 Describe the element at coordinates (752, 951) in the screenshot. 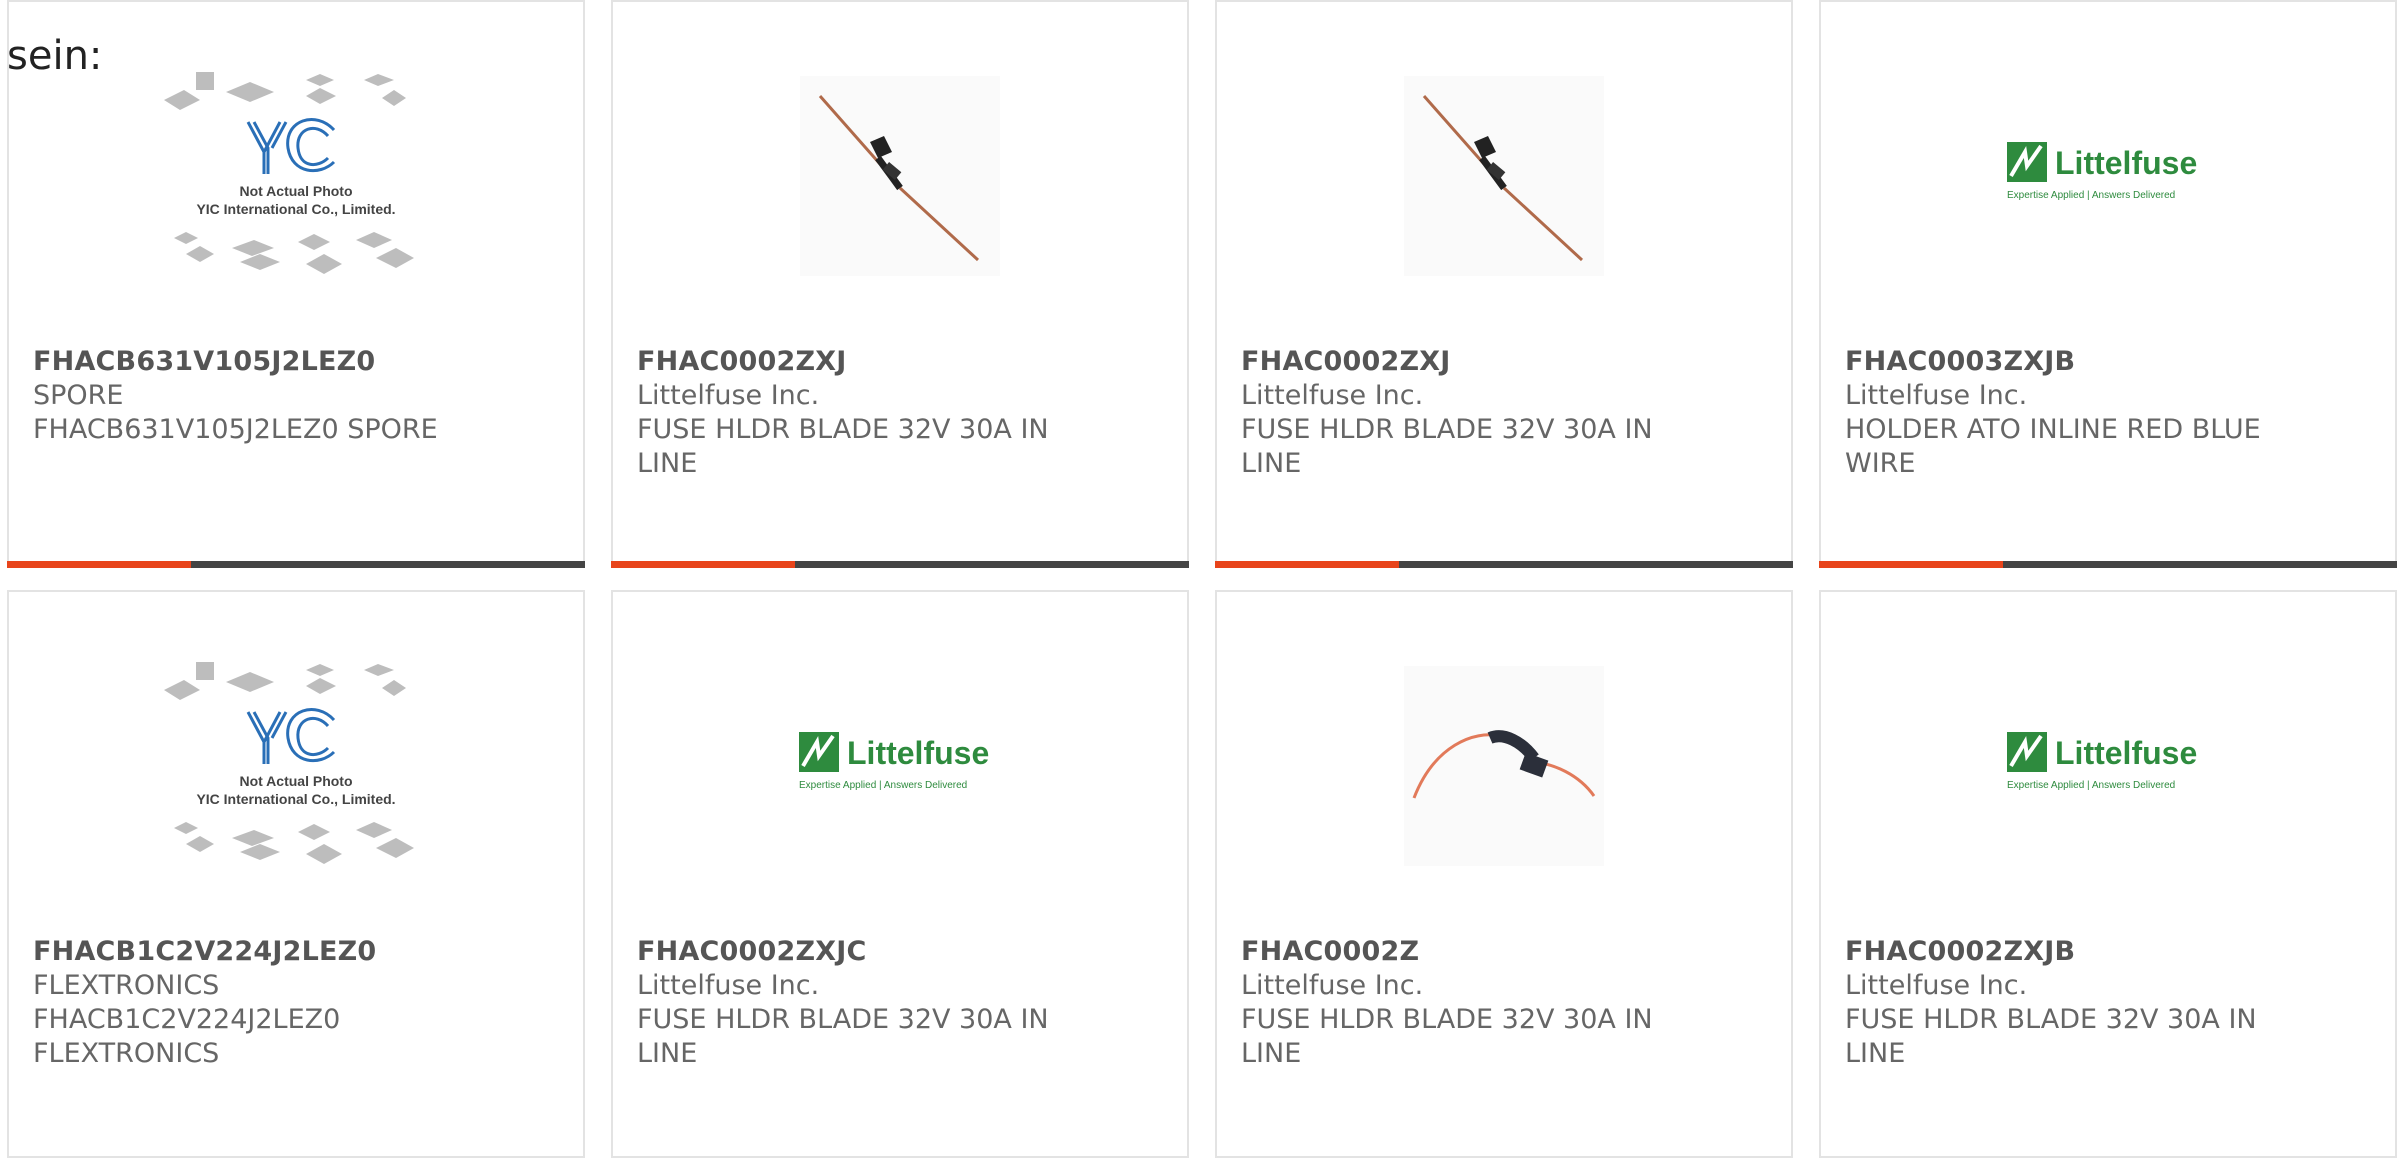

I see `part-number: FHAC0002ZXJC` at that location.